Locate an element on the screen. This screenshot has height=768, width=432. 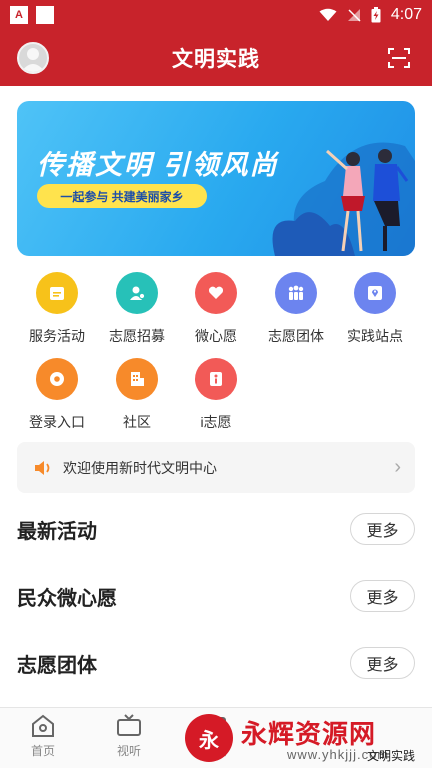
grid-item-label: 微心愿 is located at coordinates (216, 336).